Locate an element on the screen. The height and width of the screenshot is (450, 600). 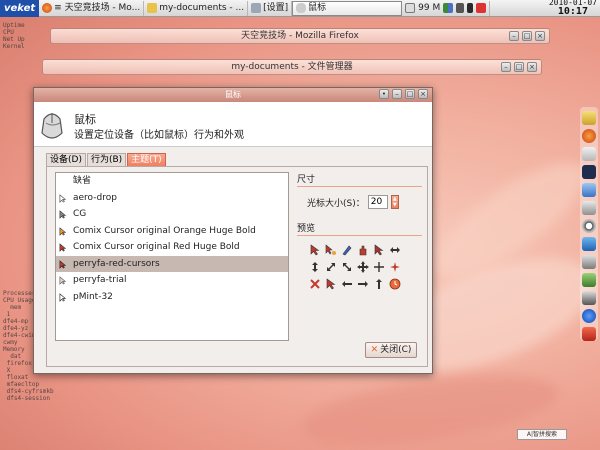
close-icon: ✕ is located at coordinates (374, 350).